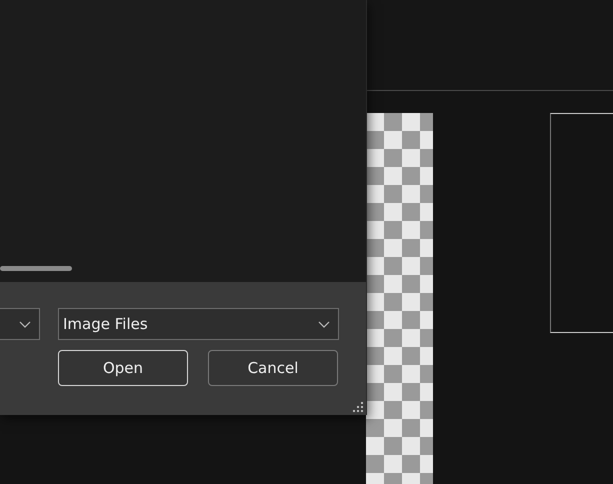  Describe the element at coordinates (358, 407) in the screenshot. I see `resize-grip-icon` at that location.